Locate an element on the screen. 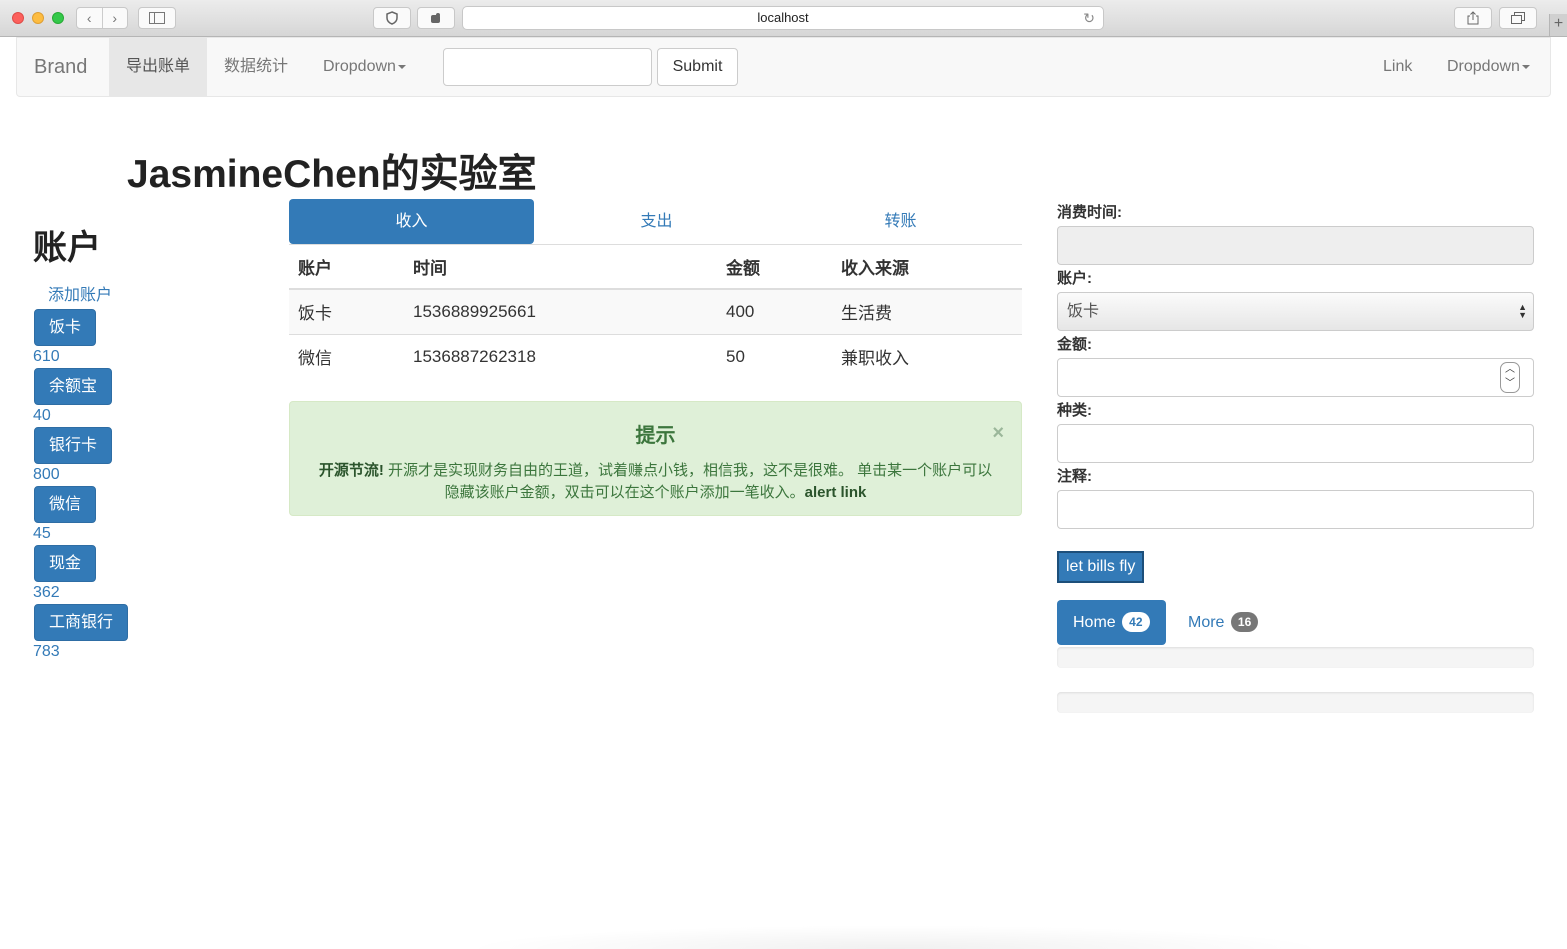 The image size is (1567, 949). history-nav: ‹ › is located at coordinates (102, 18).